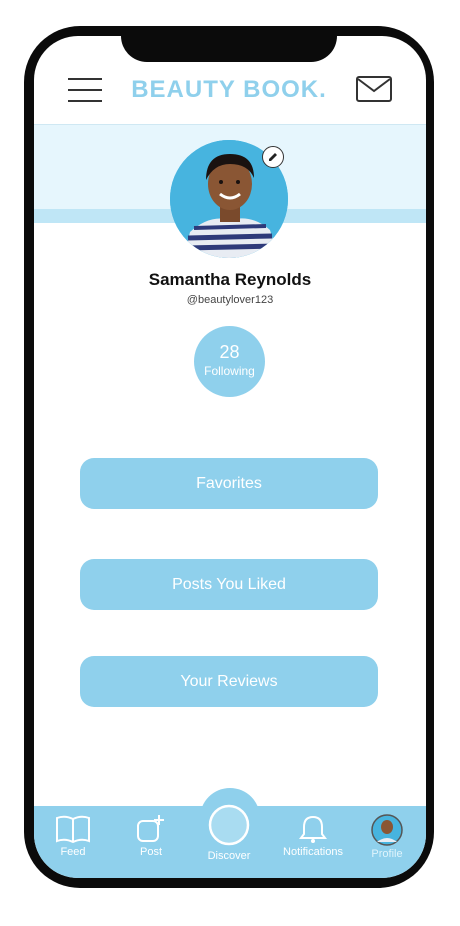 Image resolution: width=460 pixels, height=926 pixels. What do you see at coordinates (73, 829) in the screenshot?
I see `book-icon` at bounding box center [73, 829].